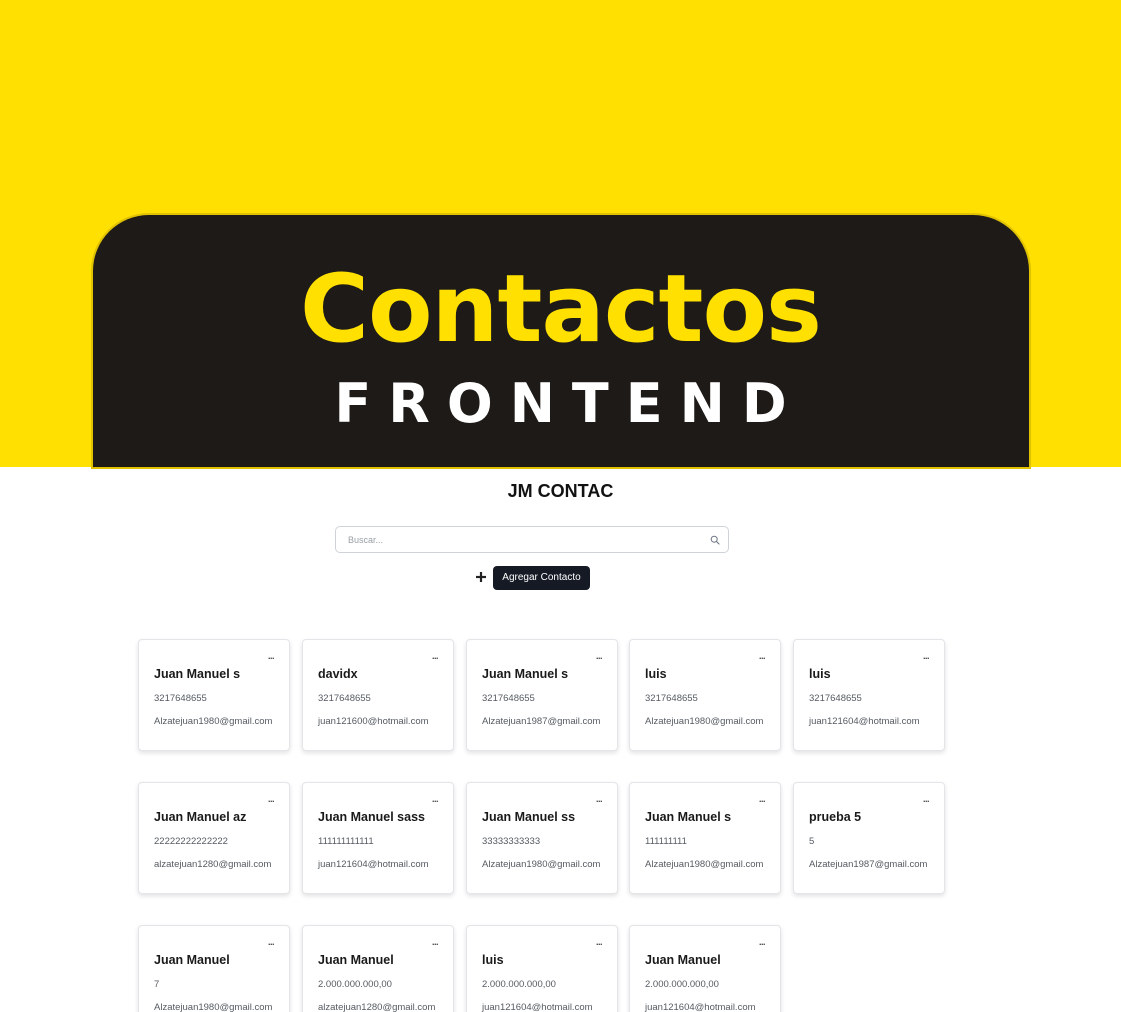 This screenshot has height=1012, width=1121. I want to click on contact-name: Juan Manuel az, so click(200, 817).